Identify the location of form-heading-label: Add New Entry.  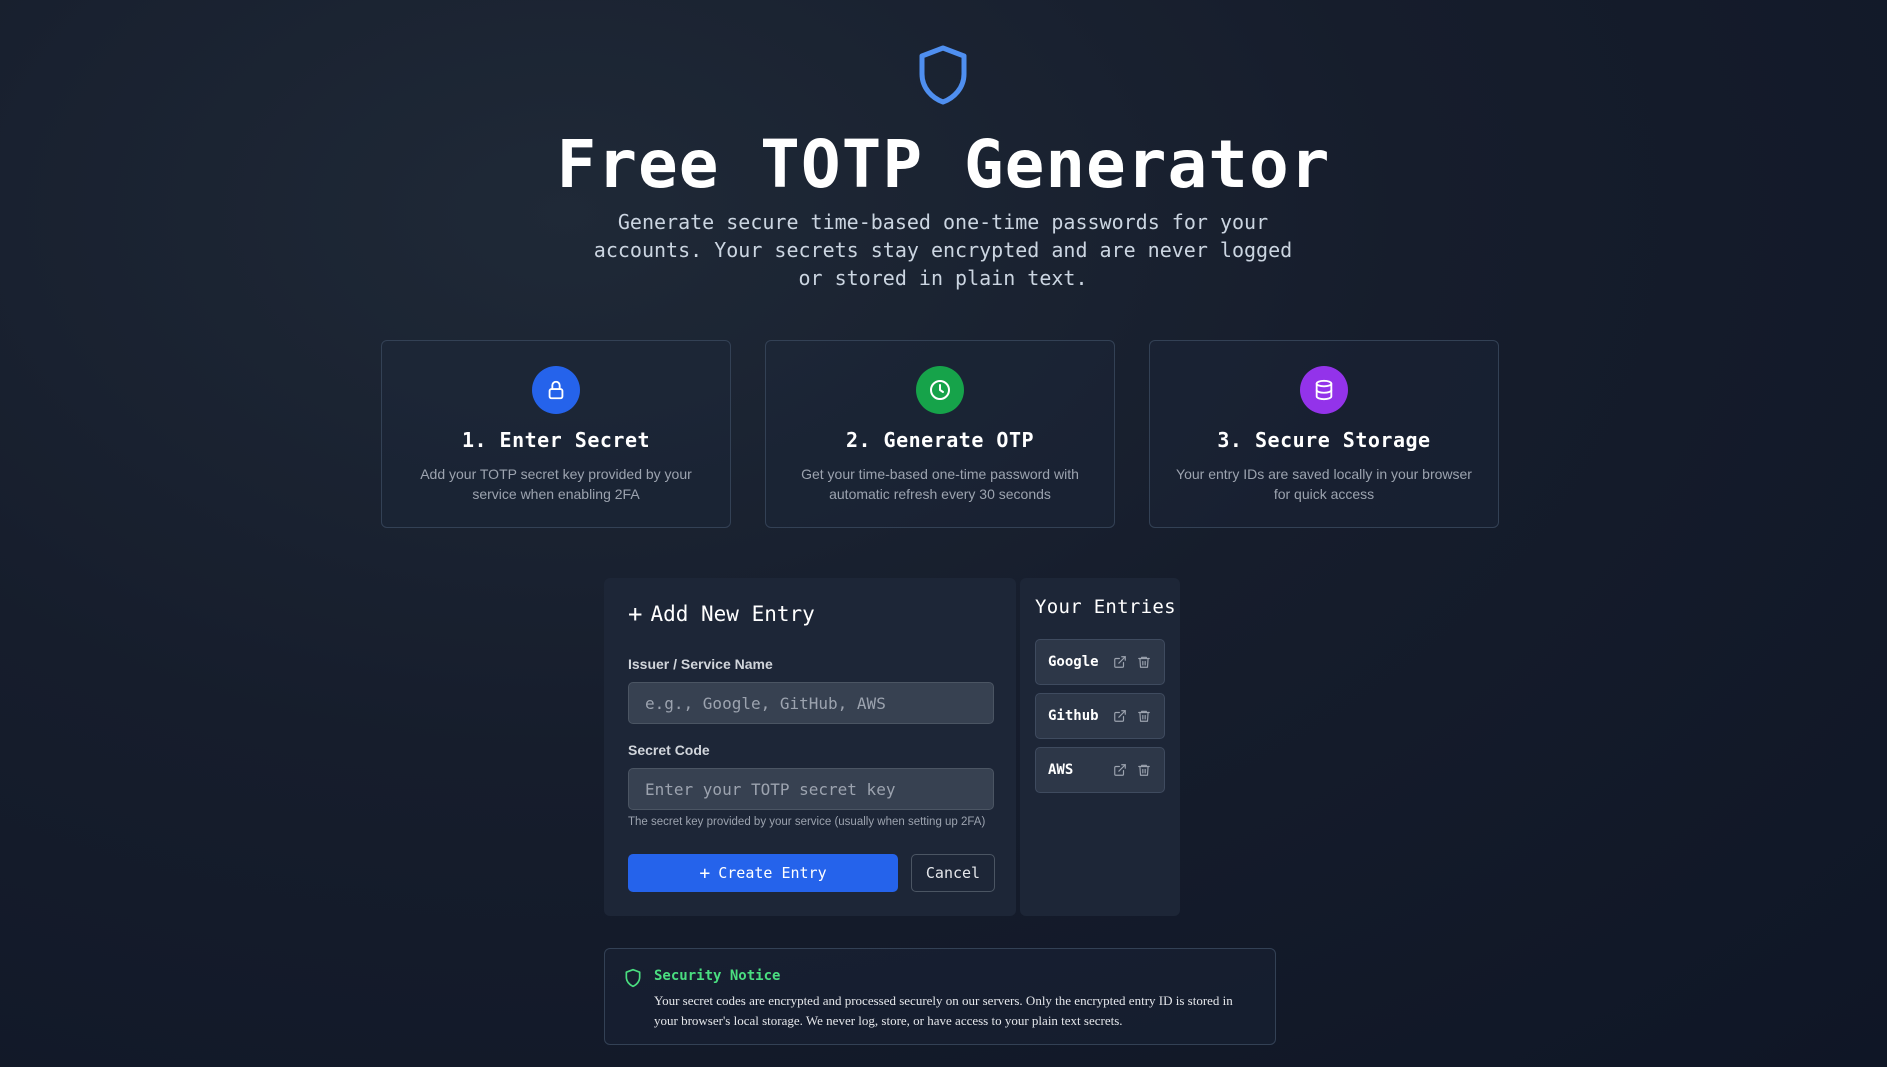
(732, 614).